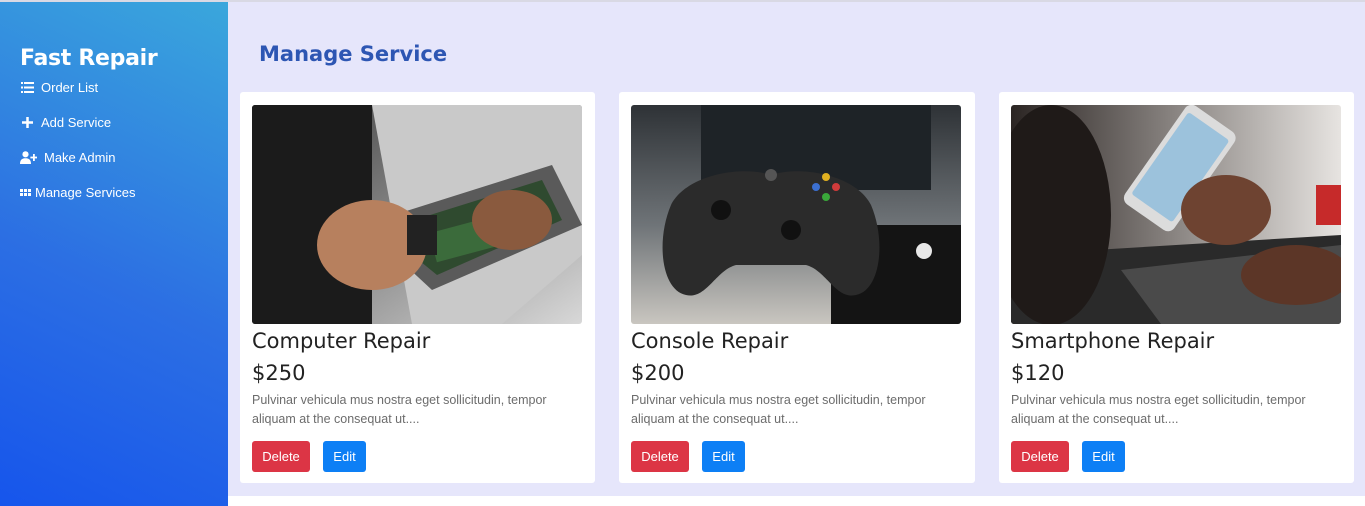  I want to click on brand-title: Fast Repair, so click(89, 58).